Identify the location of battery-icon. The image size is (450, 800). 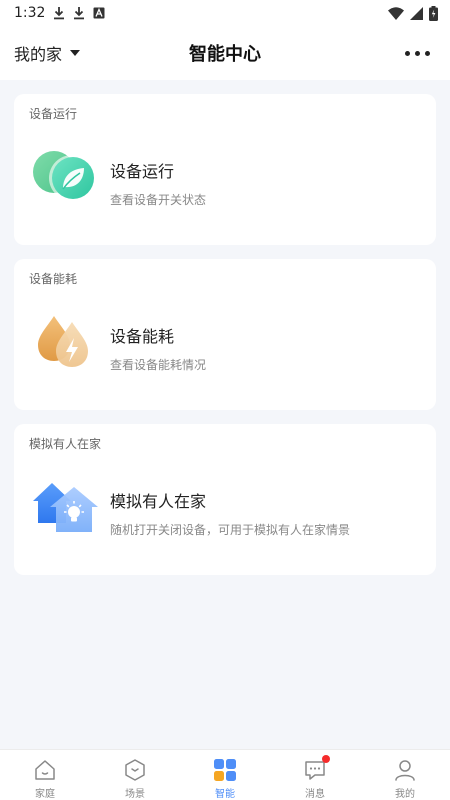
(433, 13).